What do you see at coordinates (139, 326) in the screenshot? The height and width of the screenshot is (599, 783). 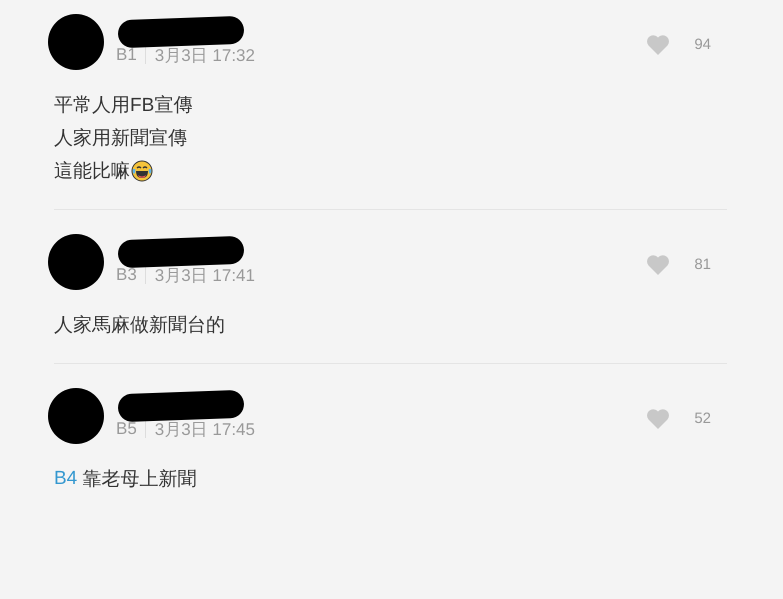 I see `comment-text: 人家馬麻做新聞台的` at bounding box center [139, 326].